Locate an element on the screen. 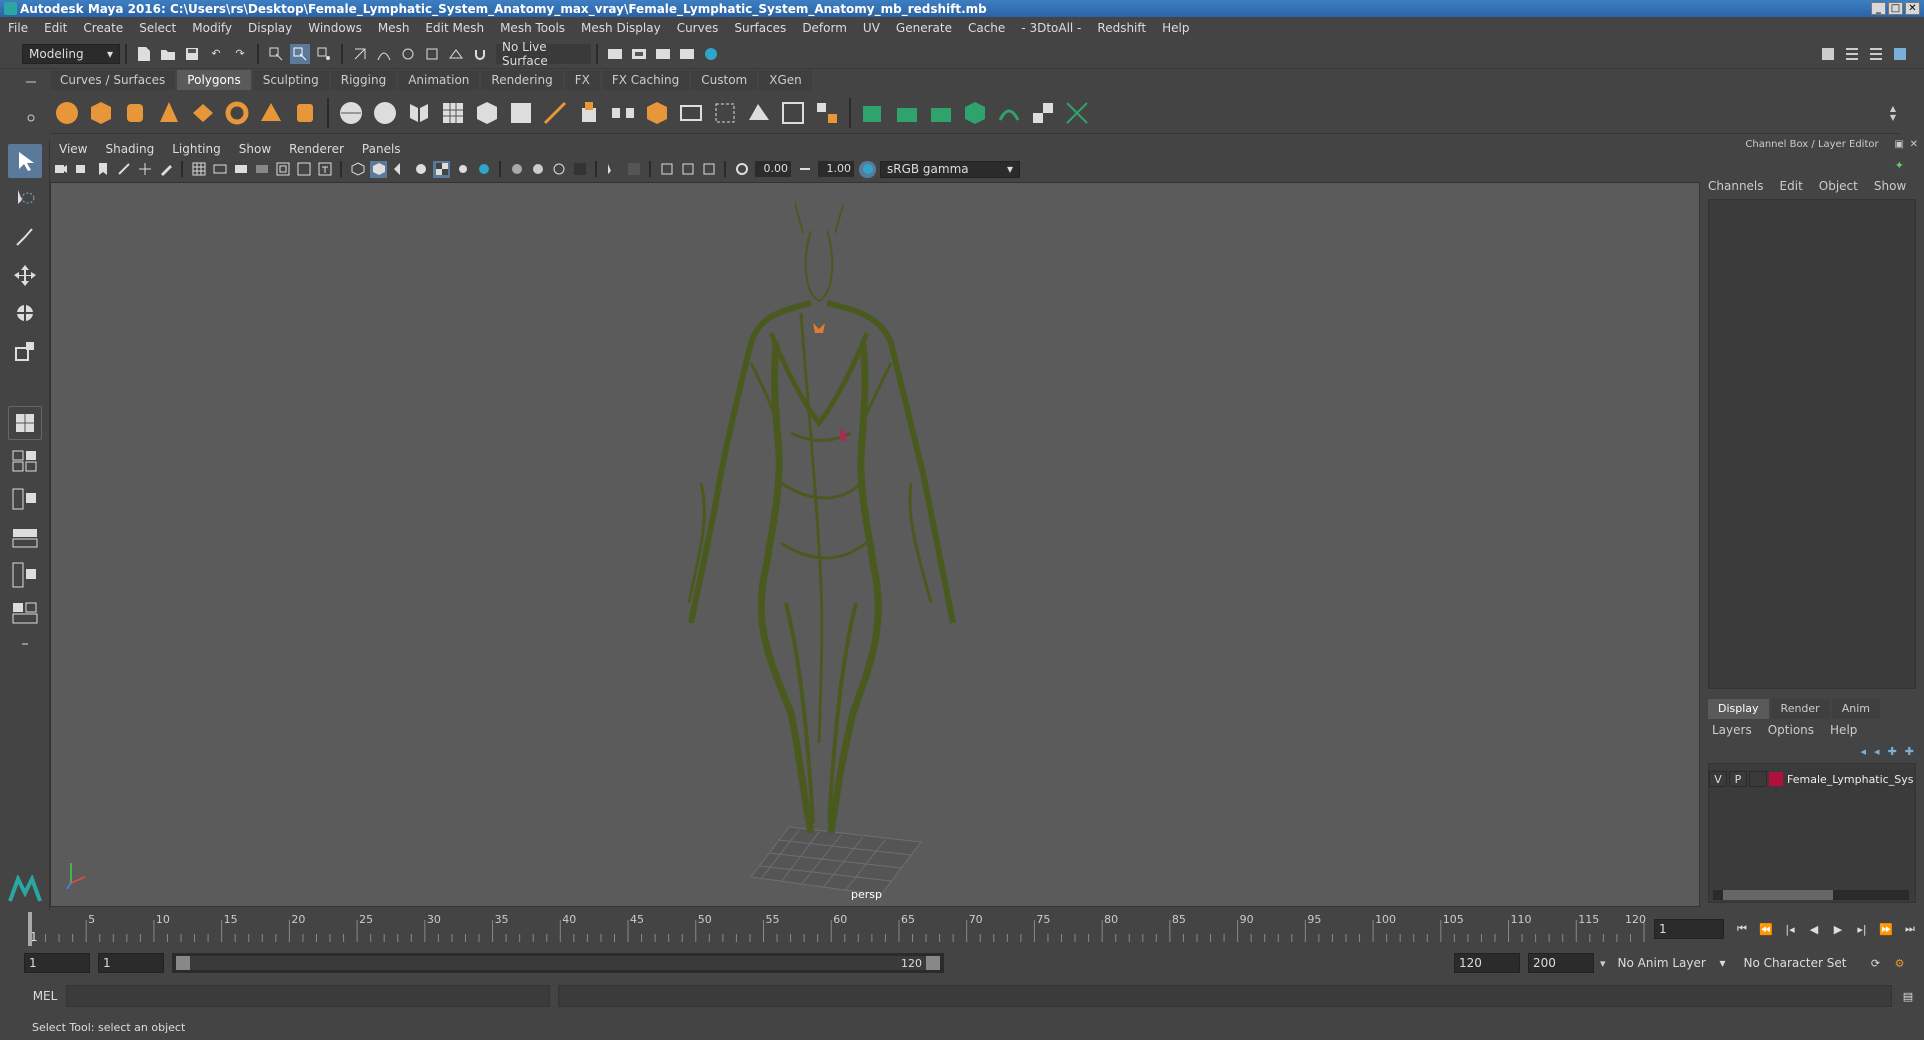 This screenshot has width=1924, height=1040. poly-cube-icon is located at coordinates (101, 113).